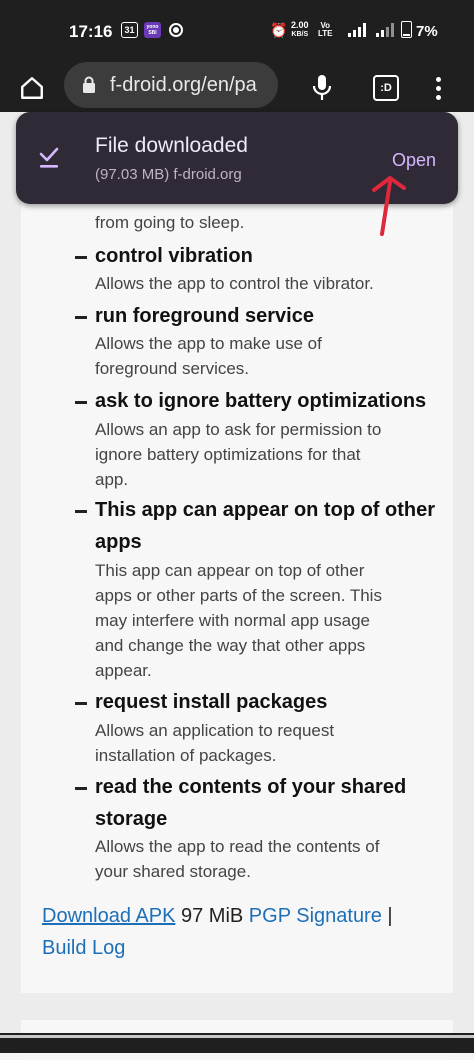  What do you see at coordinates (208, 343) in the screenshot?
I see `permission-desc: Allows the app to make use of` at bounding box center [208, 343].